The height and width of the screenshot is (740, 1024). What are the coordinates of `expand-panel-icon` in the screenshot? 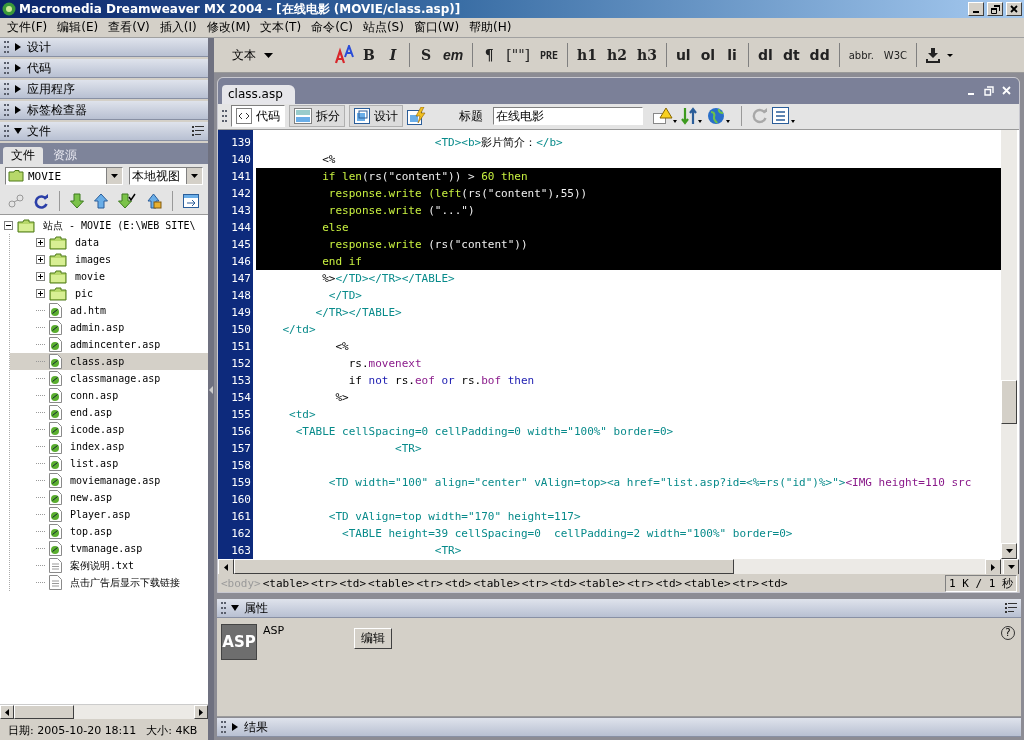 It's located at (191, 201).